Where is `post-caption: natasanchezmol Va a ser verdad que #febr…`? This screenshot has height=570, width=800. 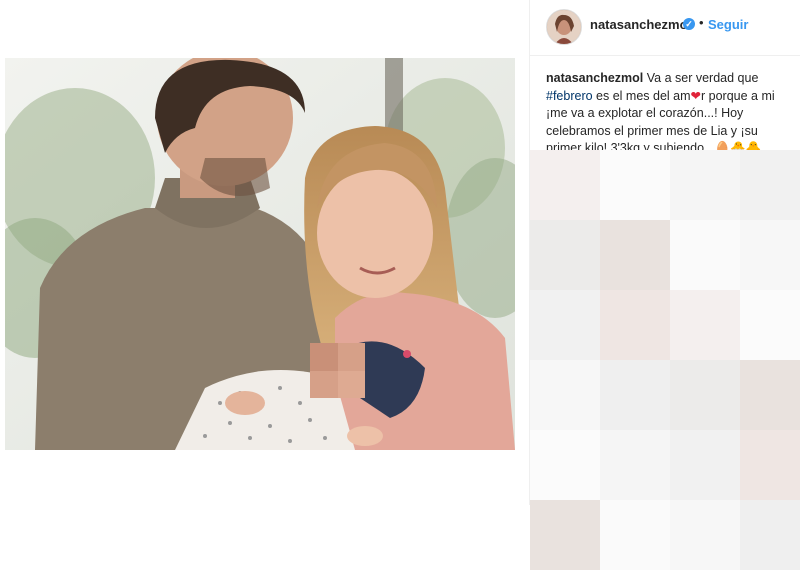
post-caption: natasanchezmol Va a ser verdad que #febr… is located at coordinates (661, 114).